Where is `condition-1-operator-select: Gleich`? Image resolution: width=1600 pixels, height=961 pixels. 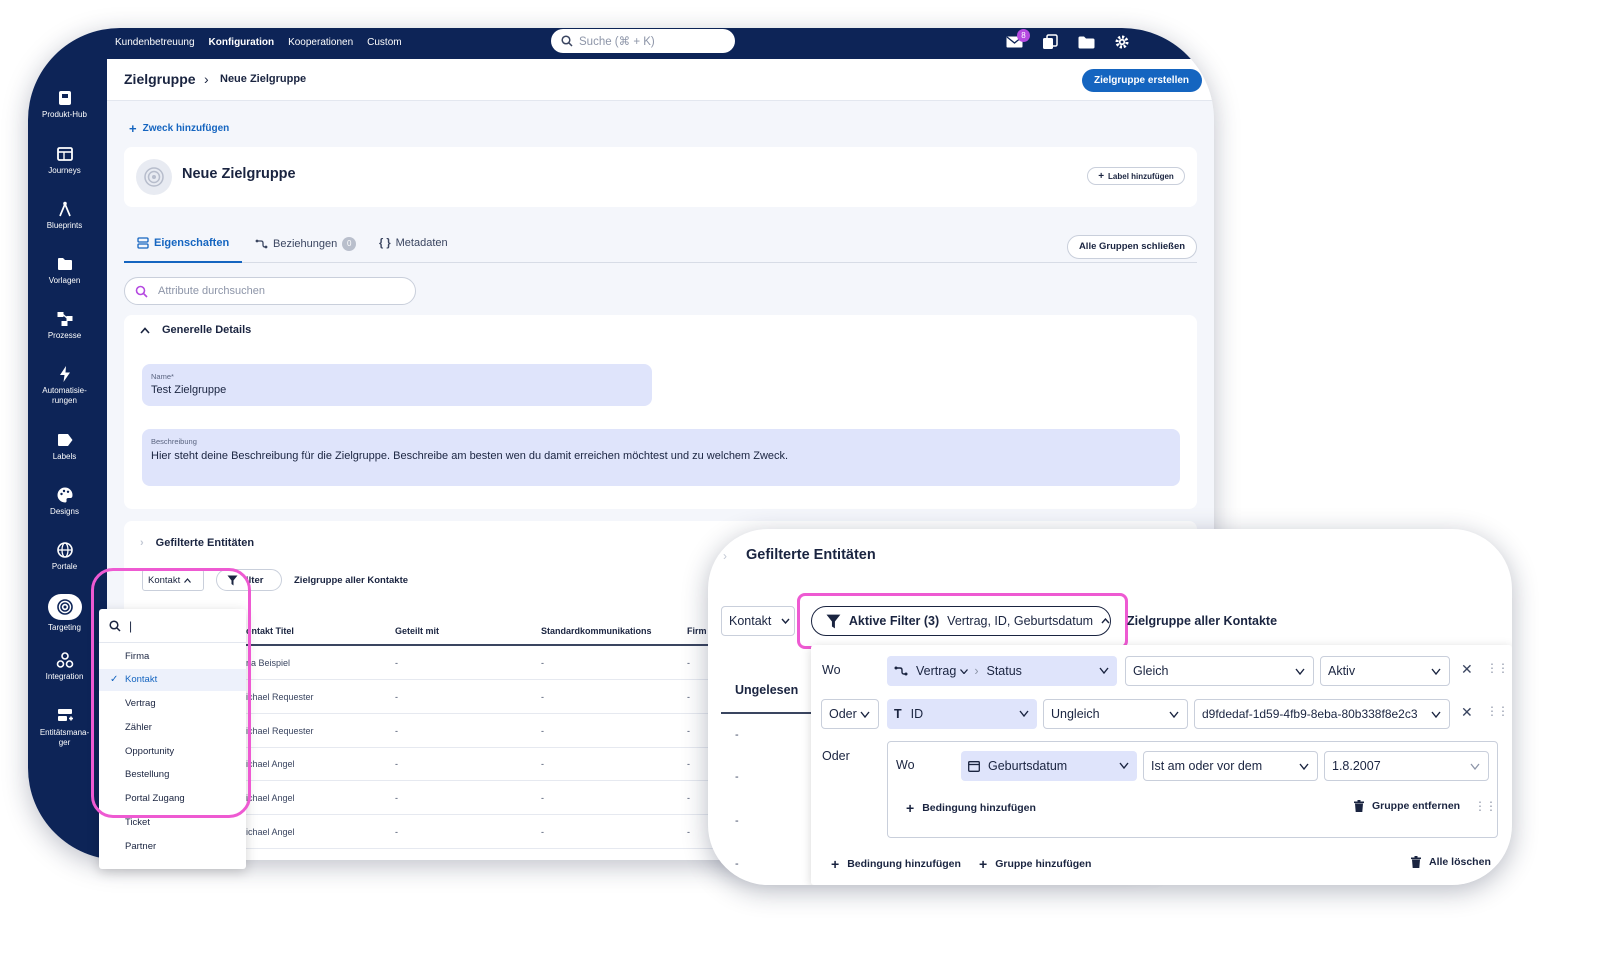
condition-1-operator-select: Gleich is located at coordinates (1219, 671).